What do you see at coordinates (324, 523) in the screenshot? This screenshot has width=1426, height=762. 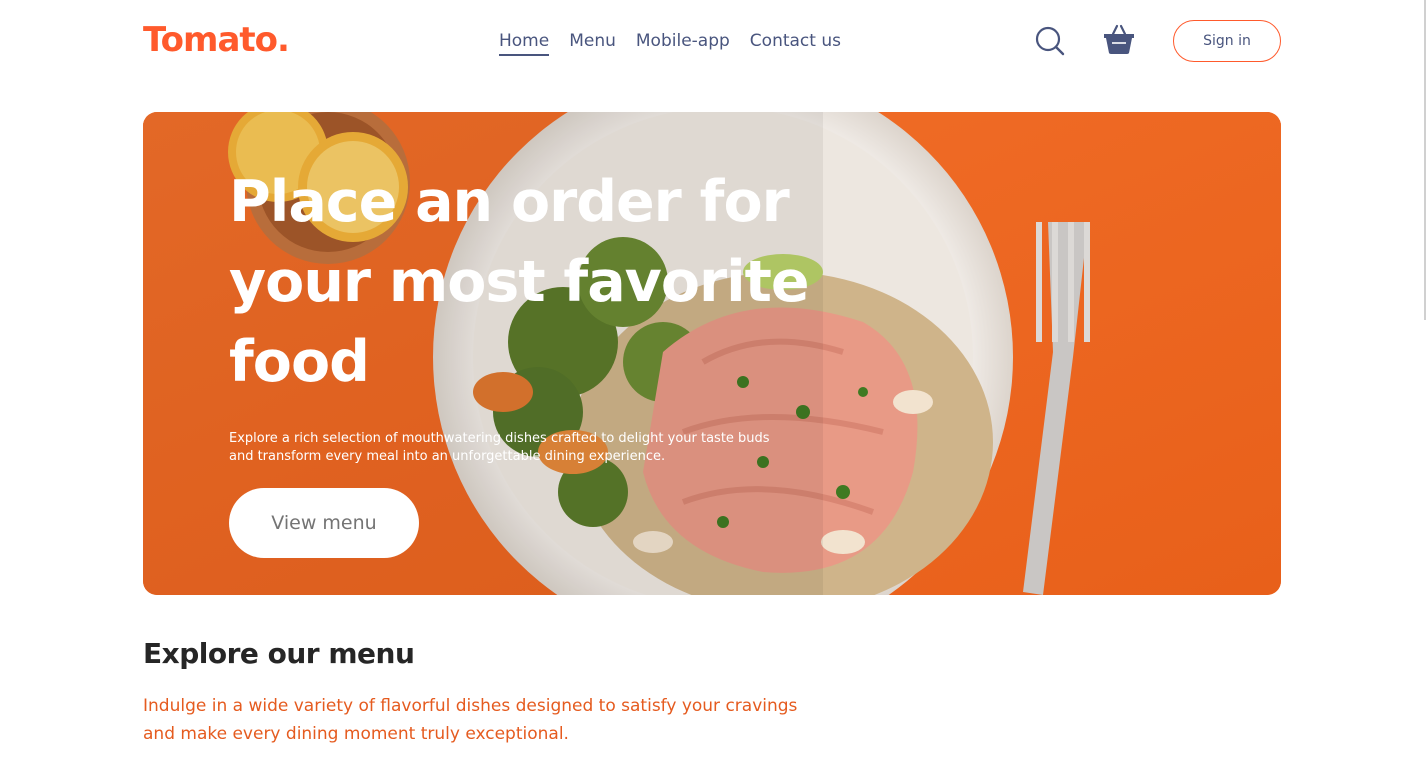 I see `view-menu-button: View menu` at bounding box center [324, 523].